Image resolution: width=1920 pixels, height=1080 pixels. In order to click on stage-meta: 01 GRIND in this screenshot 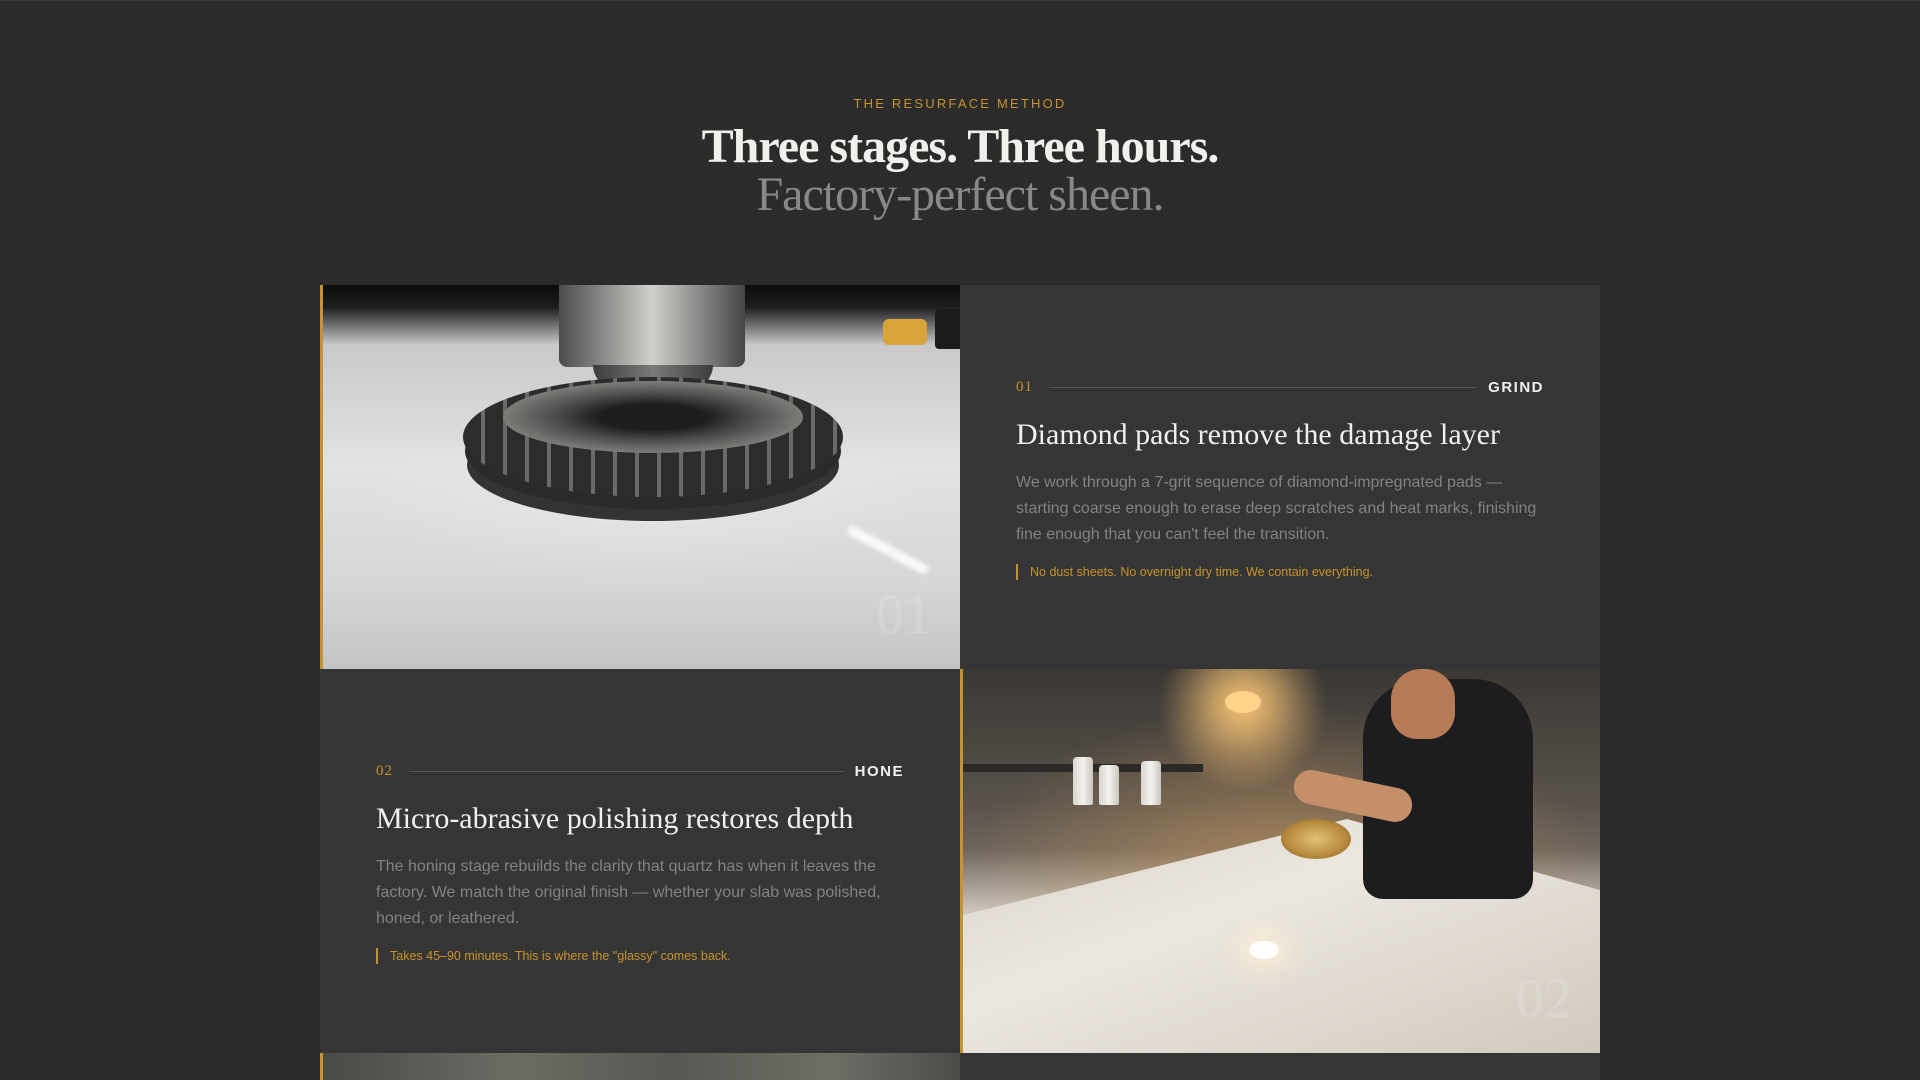, I will do `click(1280, 387)`.